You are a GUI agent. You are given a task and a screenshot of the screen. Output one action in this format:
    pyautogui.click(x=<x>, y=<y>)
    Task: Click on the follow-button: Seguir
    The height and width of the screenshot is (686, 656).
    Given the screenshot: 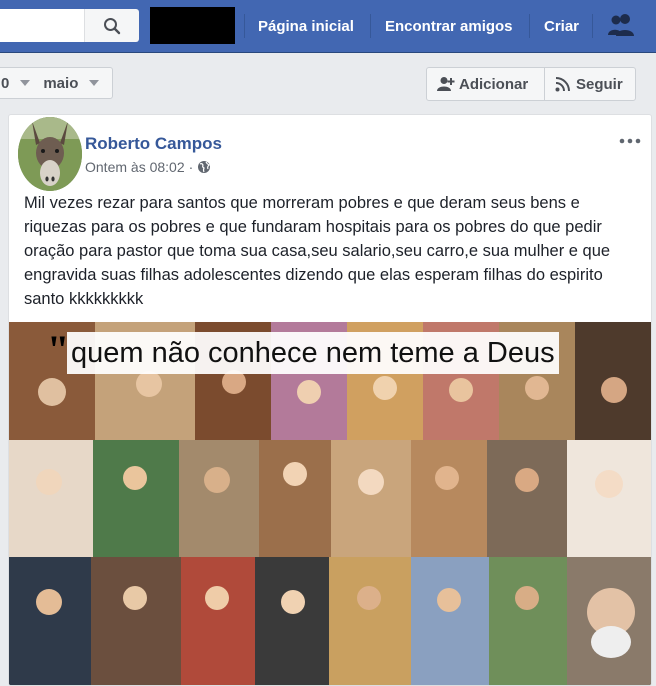 What is the action you would take?
    pyautogui.click(x=588, y=84)
    